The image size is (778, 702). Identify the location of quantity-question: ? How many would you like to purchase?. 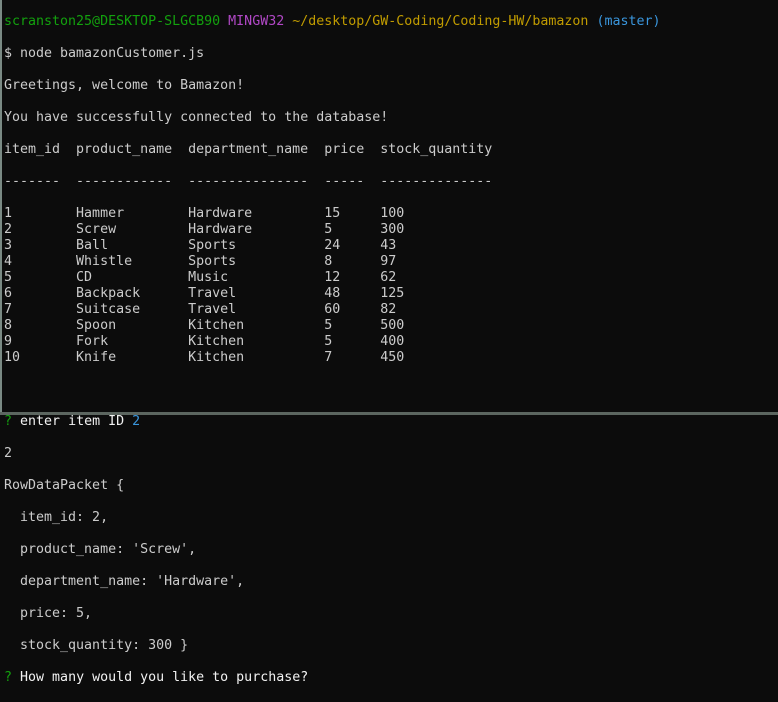
(332, 678).